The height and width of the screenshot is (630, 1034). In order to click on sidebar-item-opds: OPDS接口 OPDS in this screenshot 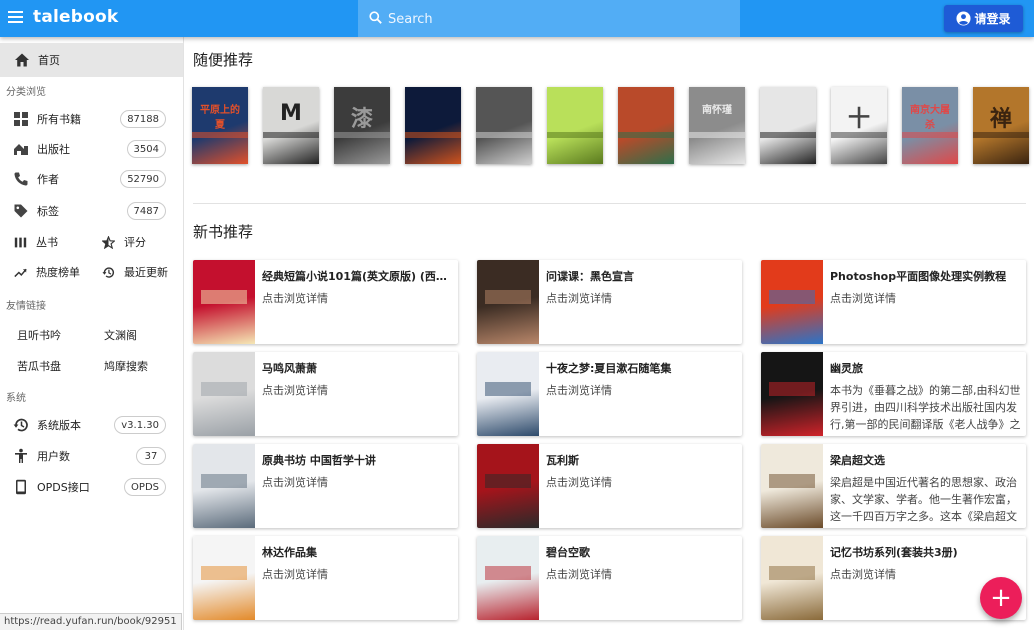, I will do `click(91, 487)`.